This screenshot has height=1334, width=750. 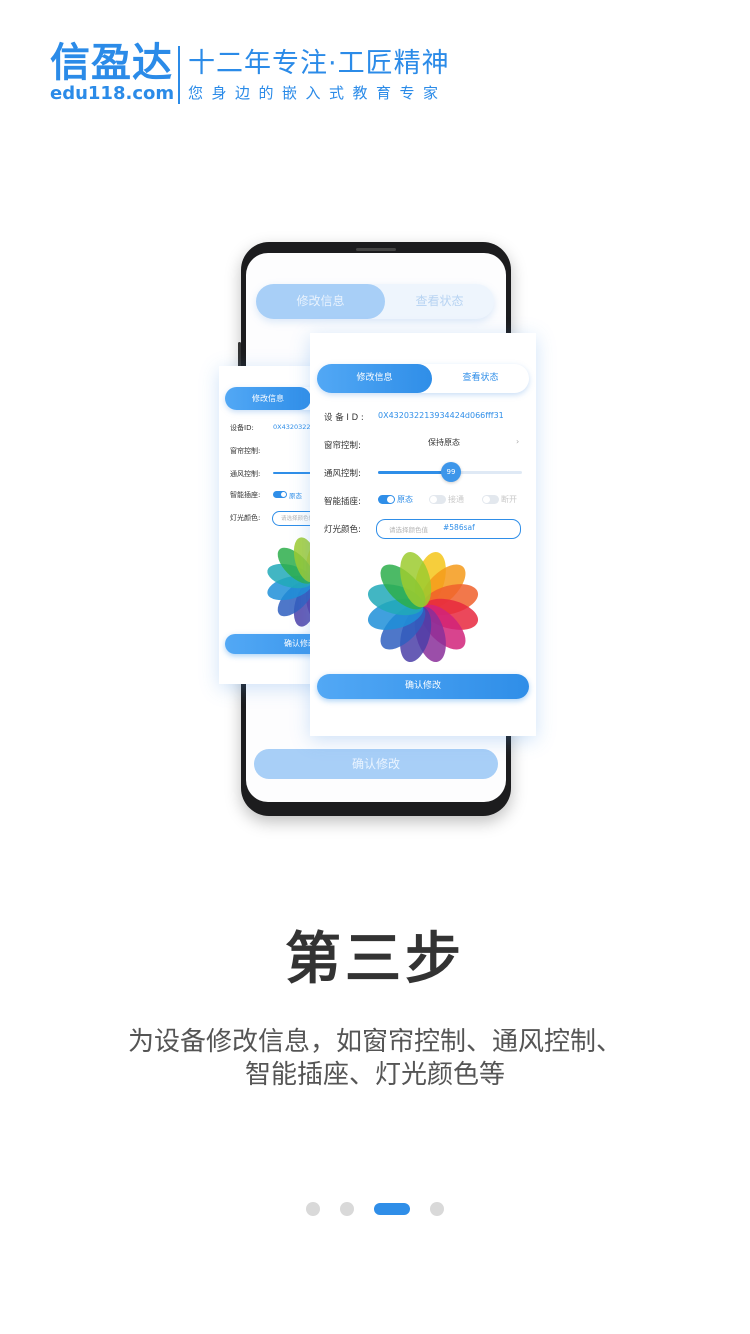 I want to click on chevron-right-icon: ›, so click(x=518, y=441).